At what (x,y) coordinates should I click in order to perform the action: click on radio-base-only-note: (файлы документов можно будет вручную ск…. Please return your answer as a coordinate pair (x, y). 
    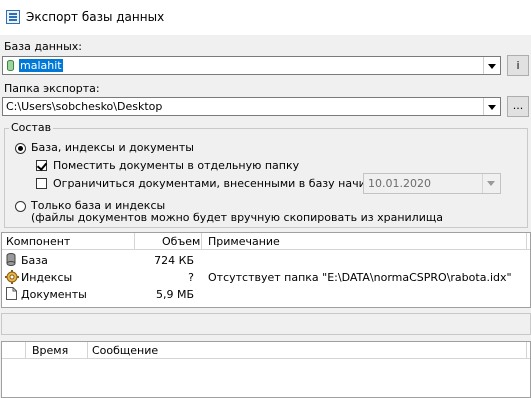
    Looking at the image, I should click on (237, 217).